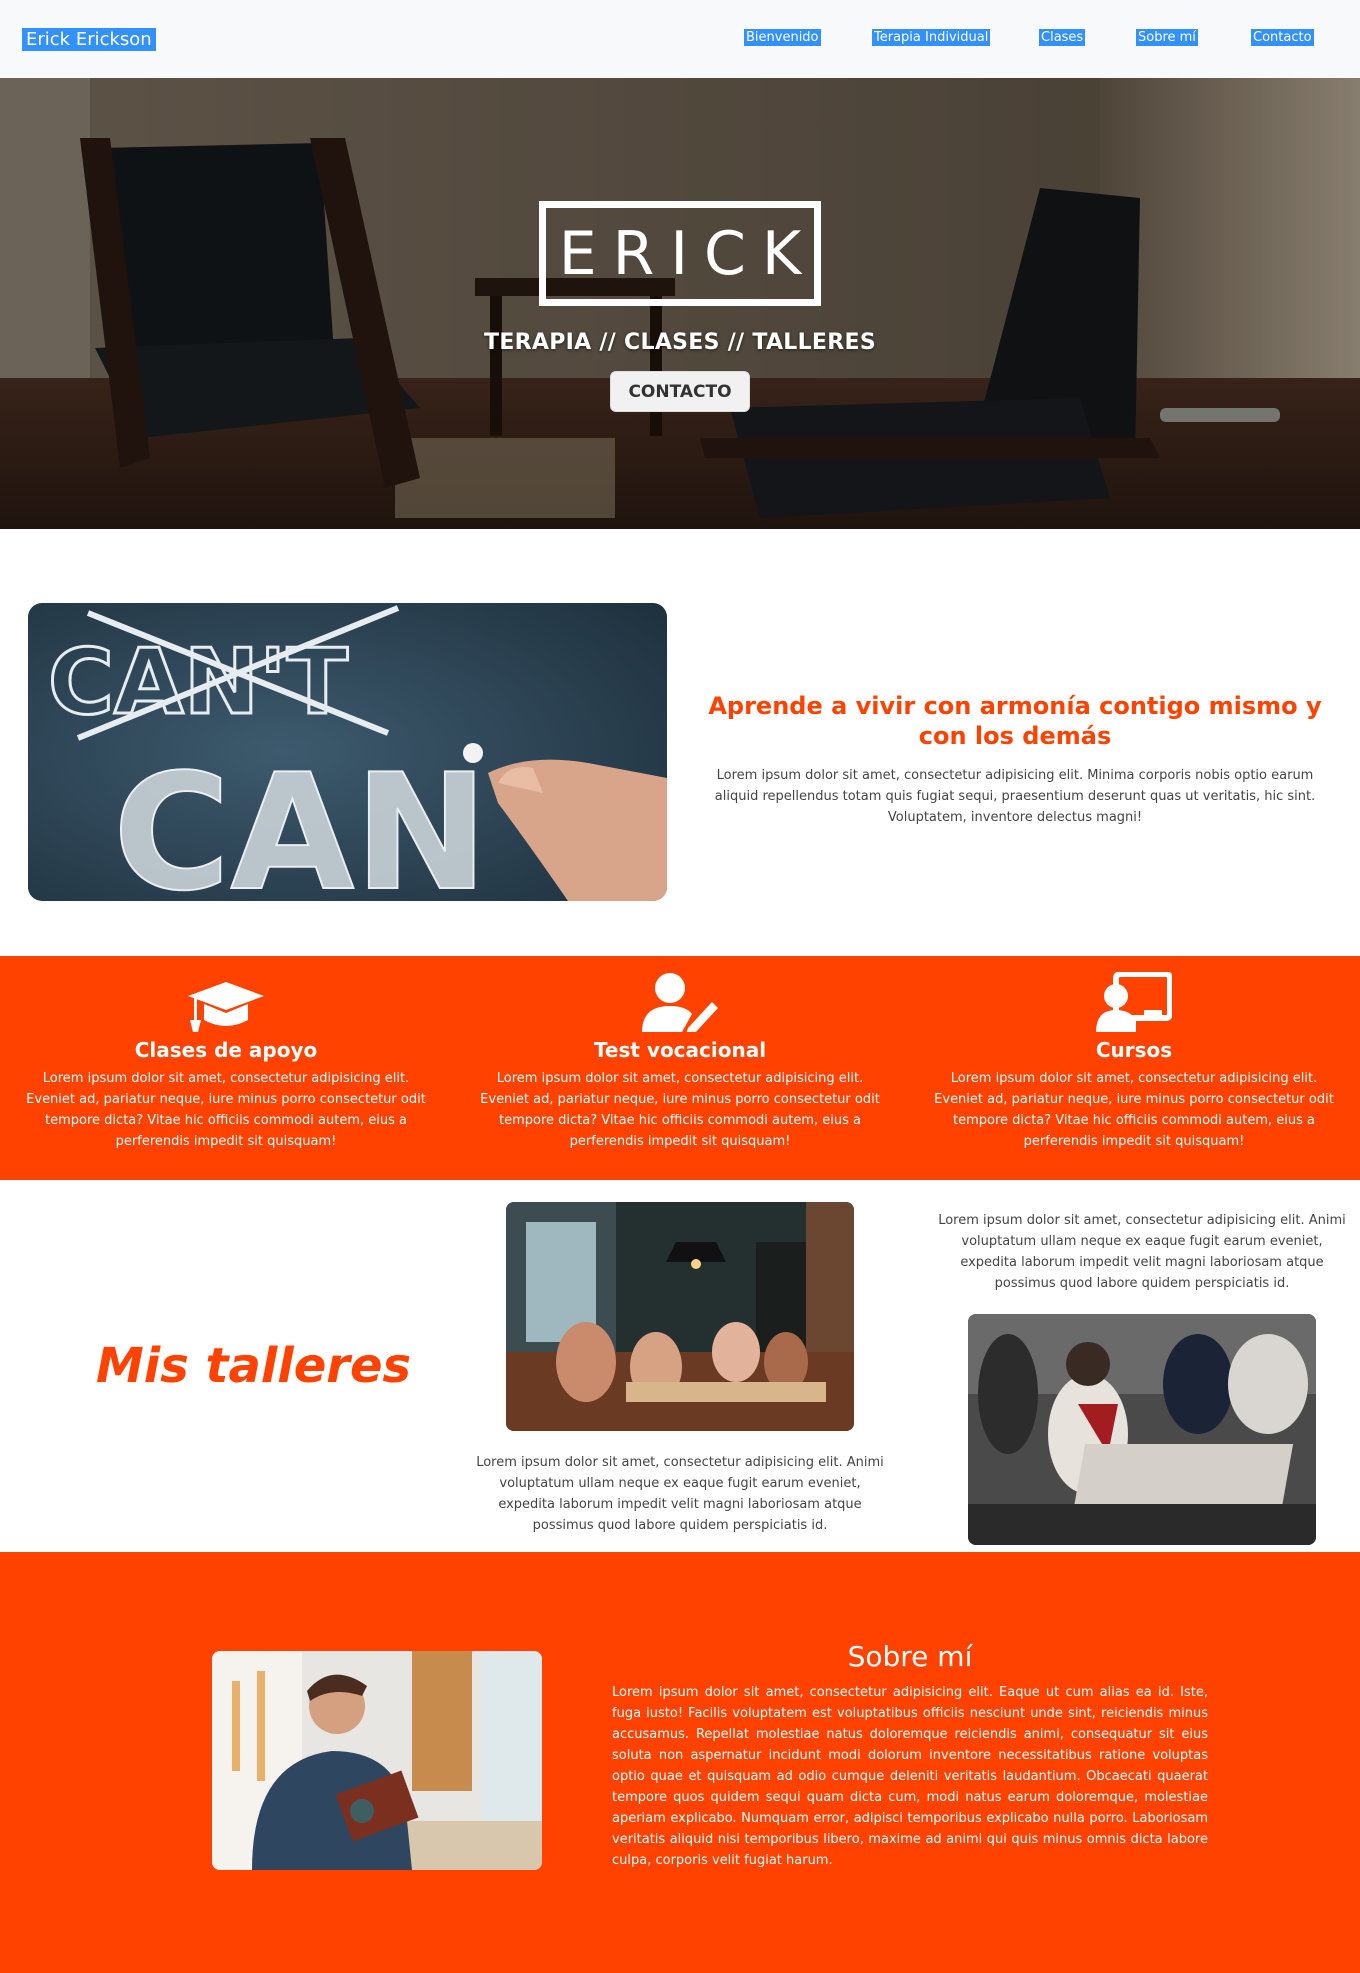  I want to click on nav-link-sobre-mi: Sobre mí, so click(1167, 37).